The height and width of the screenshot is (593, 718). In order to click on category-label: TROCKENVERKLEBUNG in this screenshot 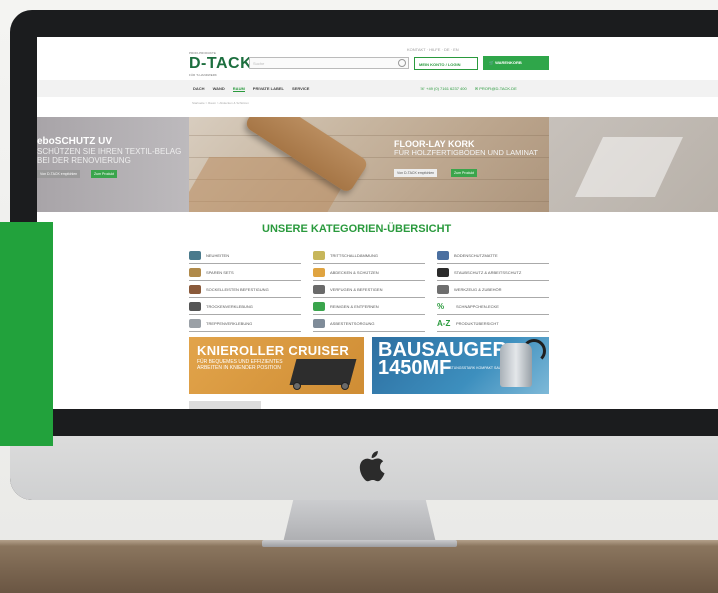, I will do `click(229, 306)`.